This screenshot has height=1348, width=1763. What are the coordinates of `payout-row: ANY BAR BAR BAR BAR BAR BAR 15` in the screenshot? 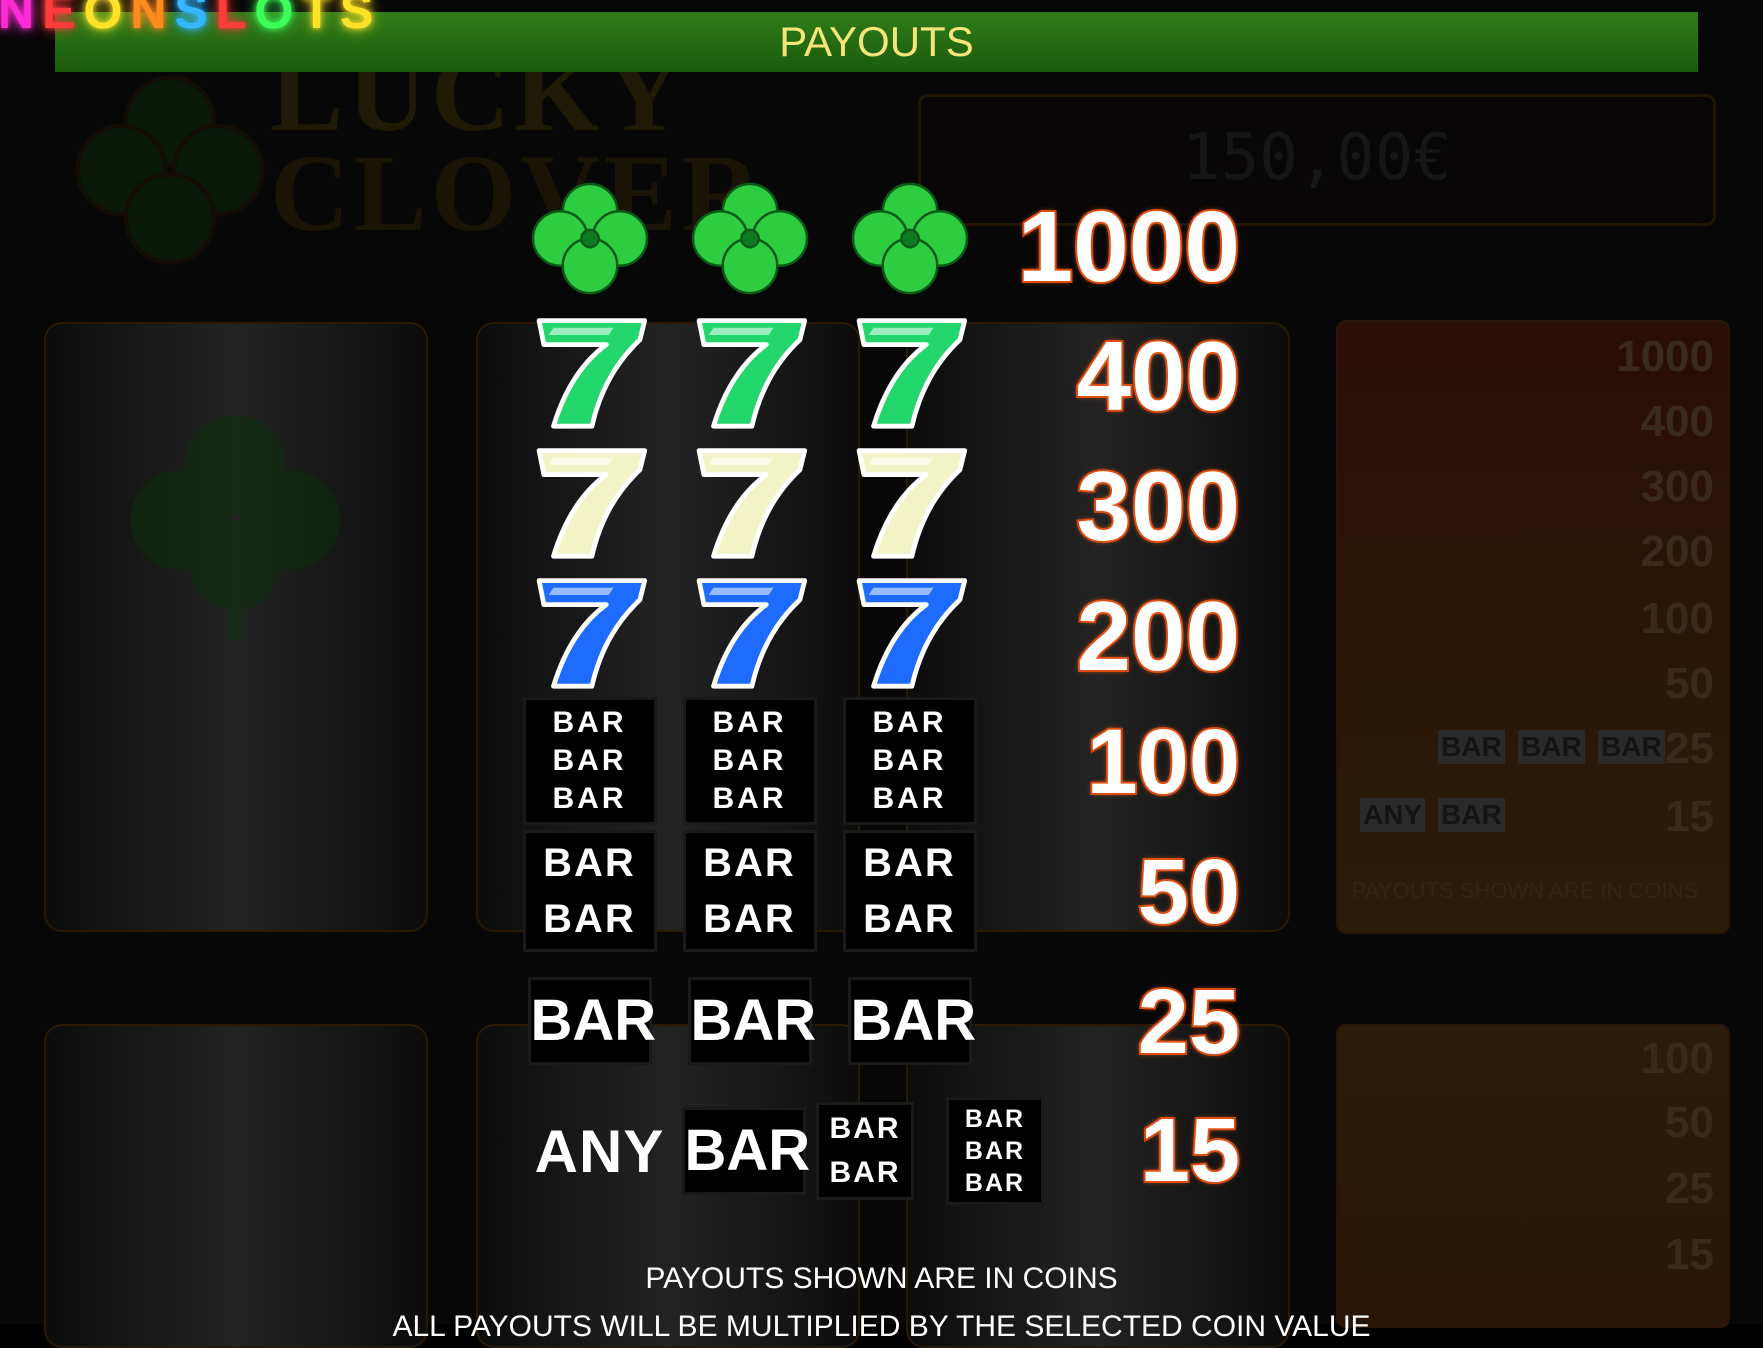 It's located at (881, 1151).